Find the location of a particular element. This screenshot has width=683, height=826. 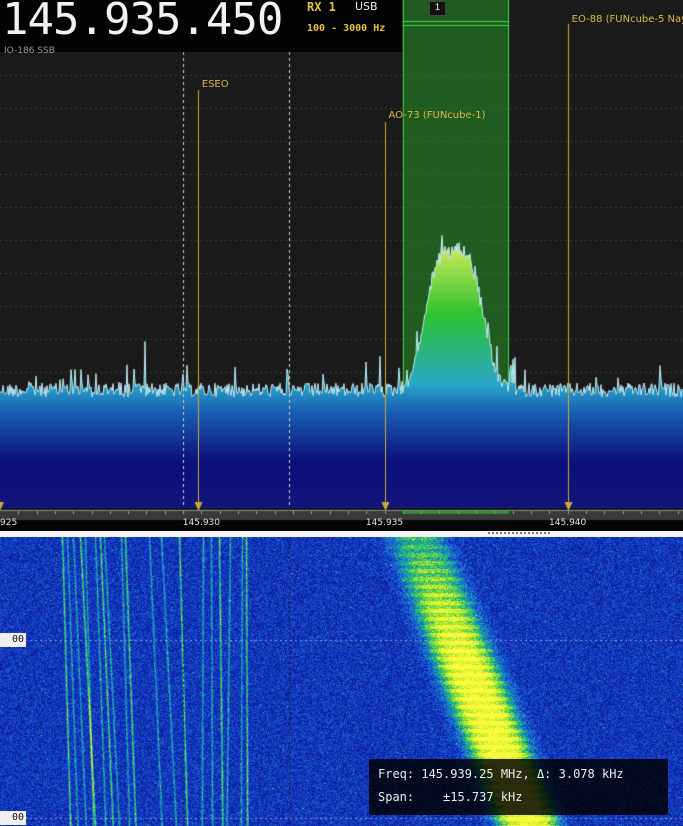

satellite-label-eseo: ESEO is located at coordinates (215, 84).